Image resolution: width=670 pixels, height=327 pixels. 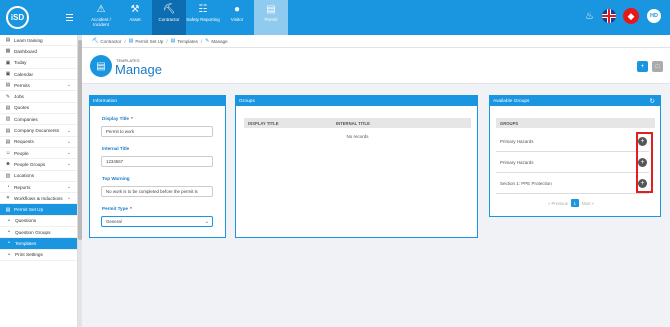 I want to click on nav-visitor: ● Visitor, so click(x=237, y=17).